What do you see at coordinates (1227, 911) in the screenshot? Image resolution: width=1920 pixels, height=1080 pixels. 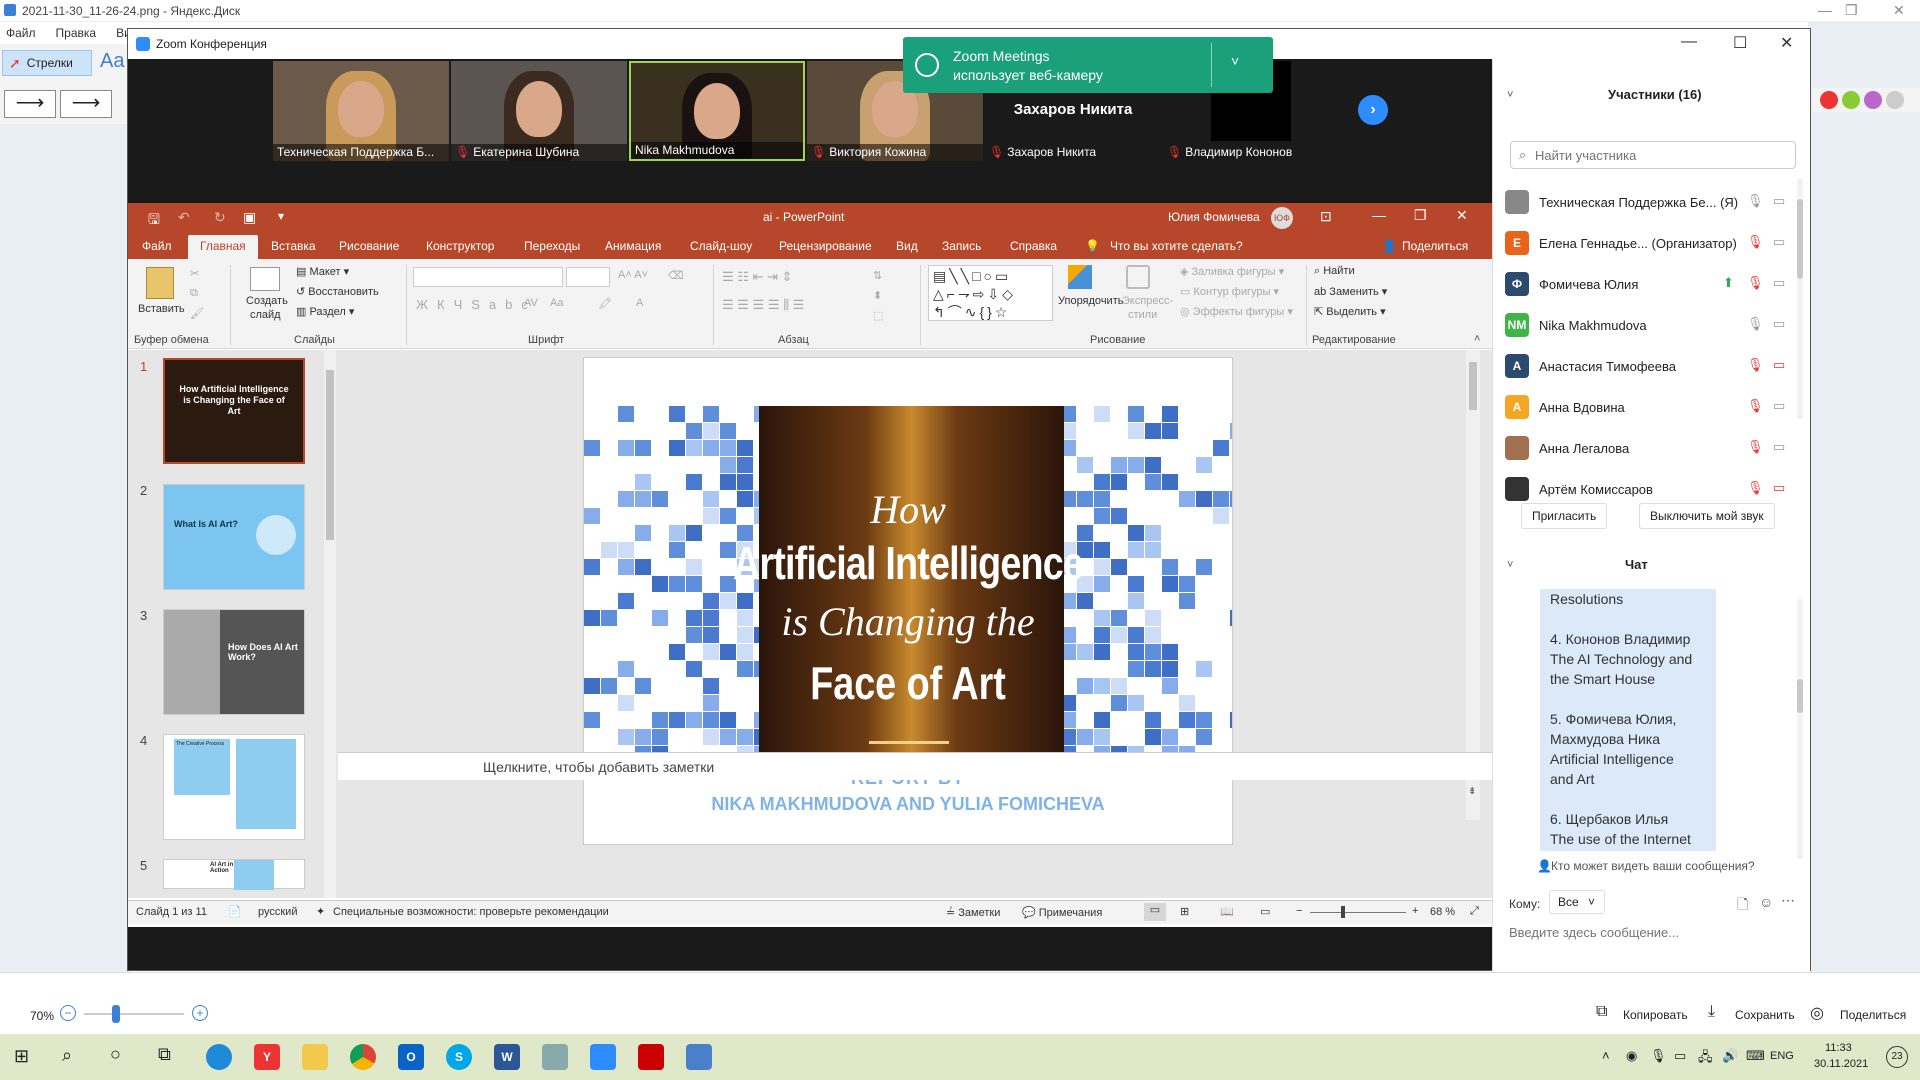 I see `reading-view-icon: 📖` at bounding box center [1227, 911].